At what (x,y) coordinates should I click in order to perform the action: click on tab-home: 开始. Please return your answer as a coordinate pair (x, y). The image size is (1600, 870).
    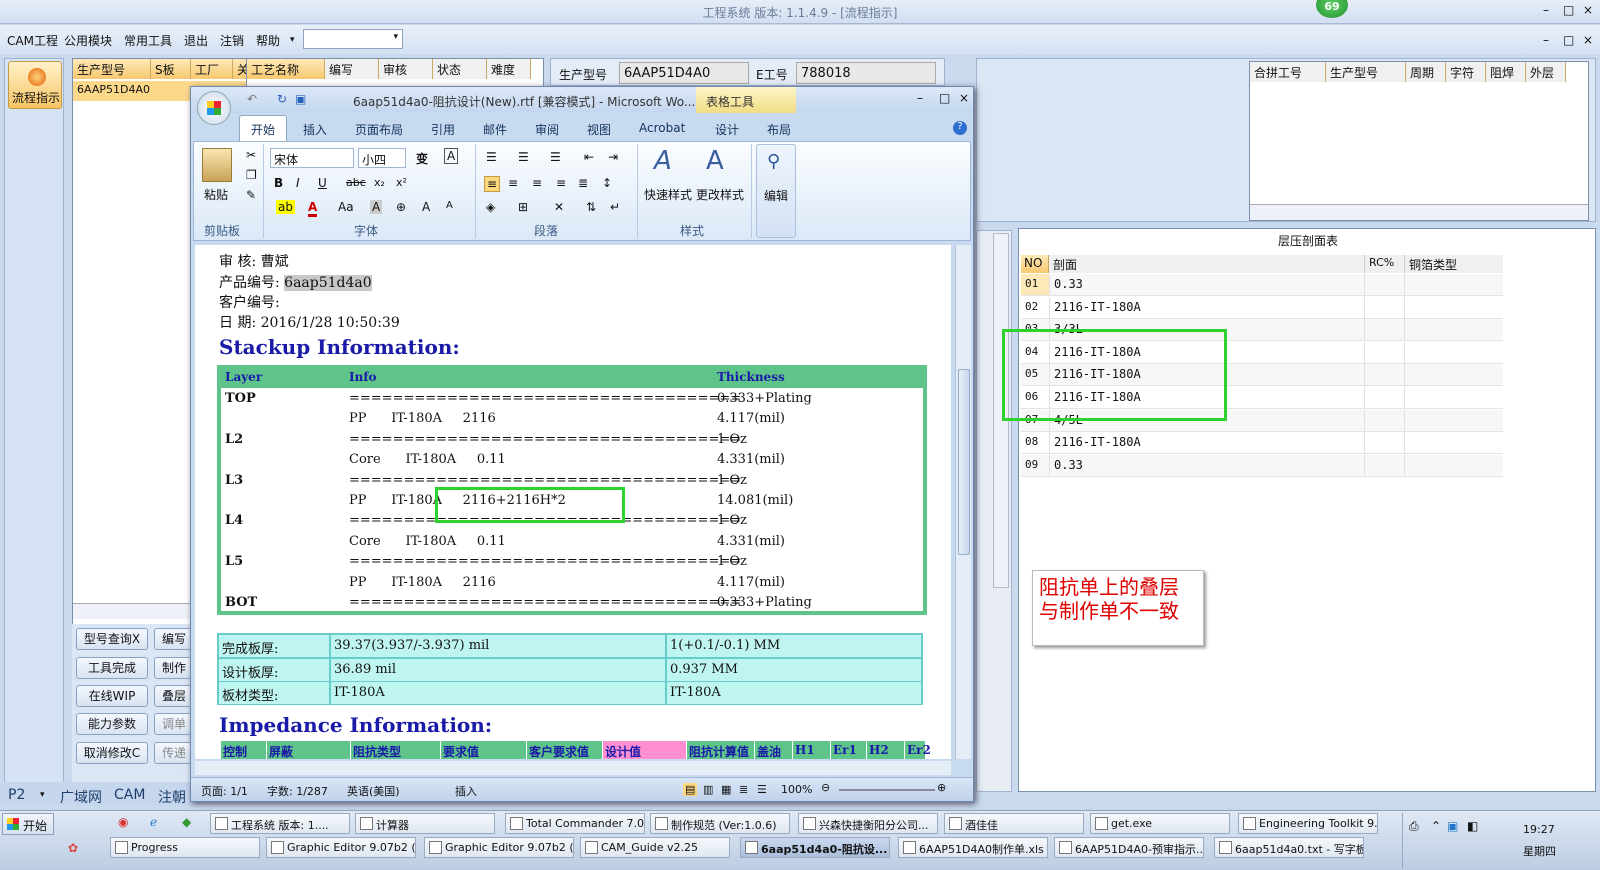
    Looking at the image, I should click on (263, 128).